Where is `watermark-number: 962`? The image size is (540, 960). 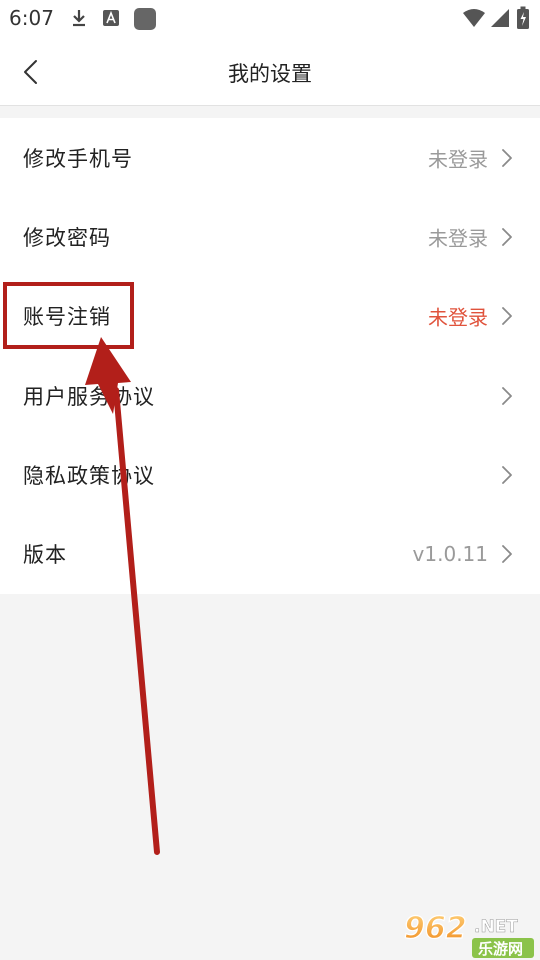 watermark-number: 962 is located at coordinates (435, 928).